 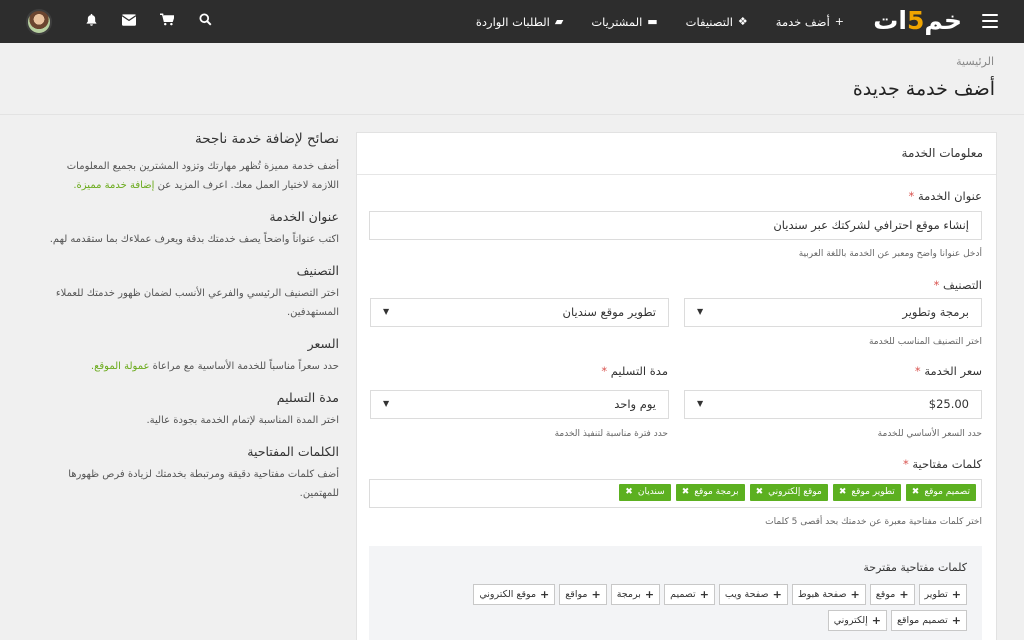 I want to click on keyword-tag: موقع إلكتروني ✖, so click(x=788, y=492).